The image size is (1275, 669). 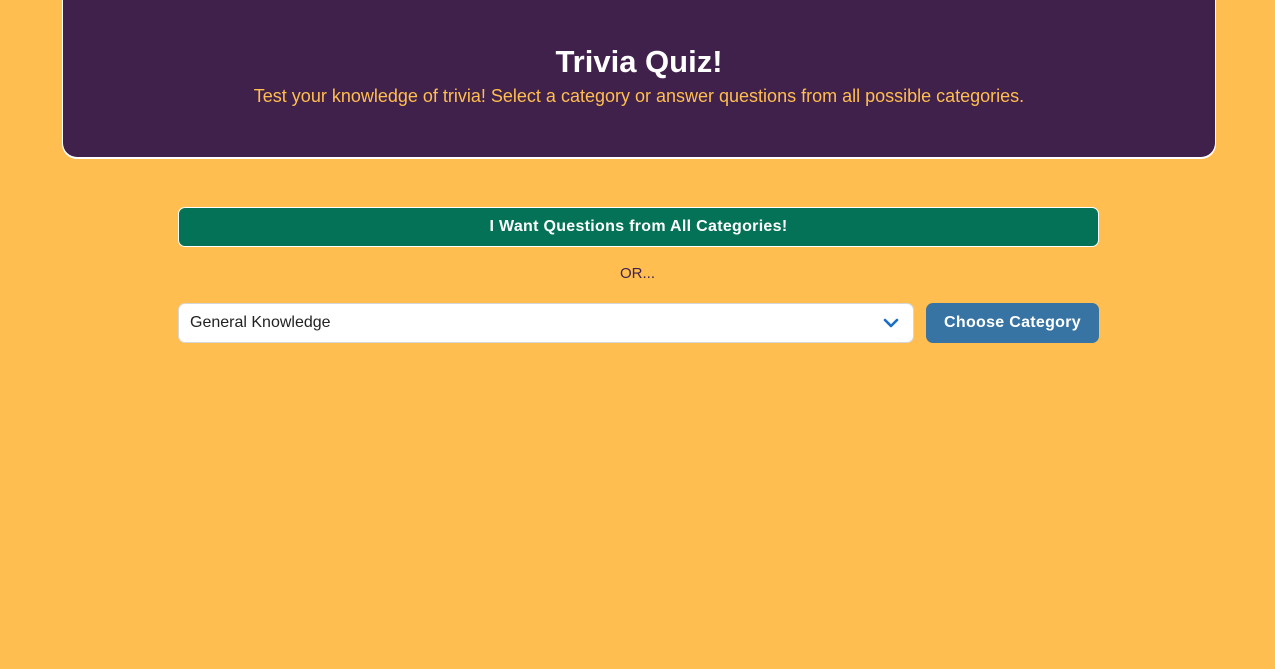 What do you see at coordinates (260, 322) in the screenshot?
I see `category-select-value: General Knowledge` at bounding box center [260, 322].